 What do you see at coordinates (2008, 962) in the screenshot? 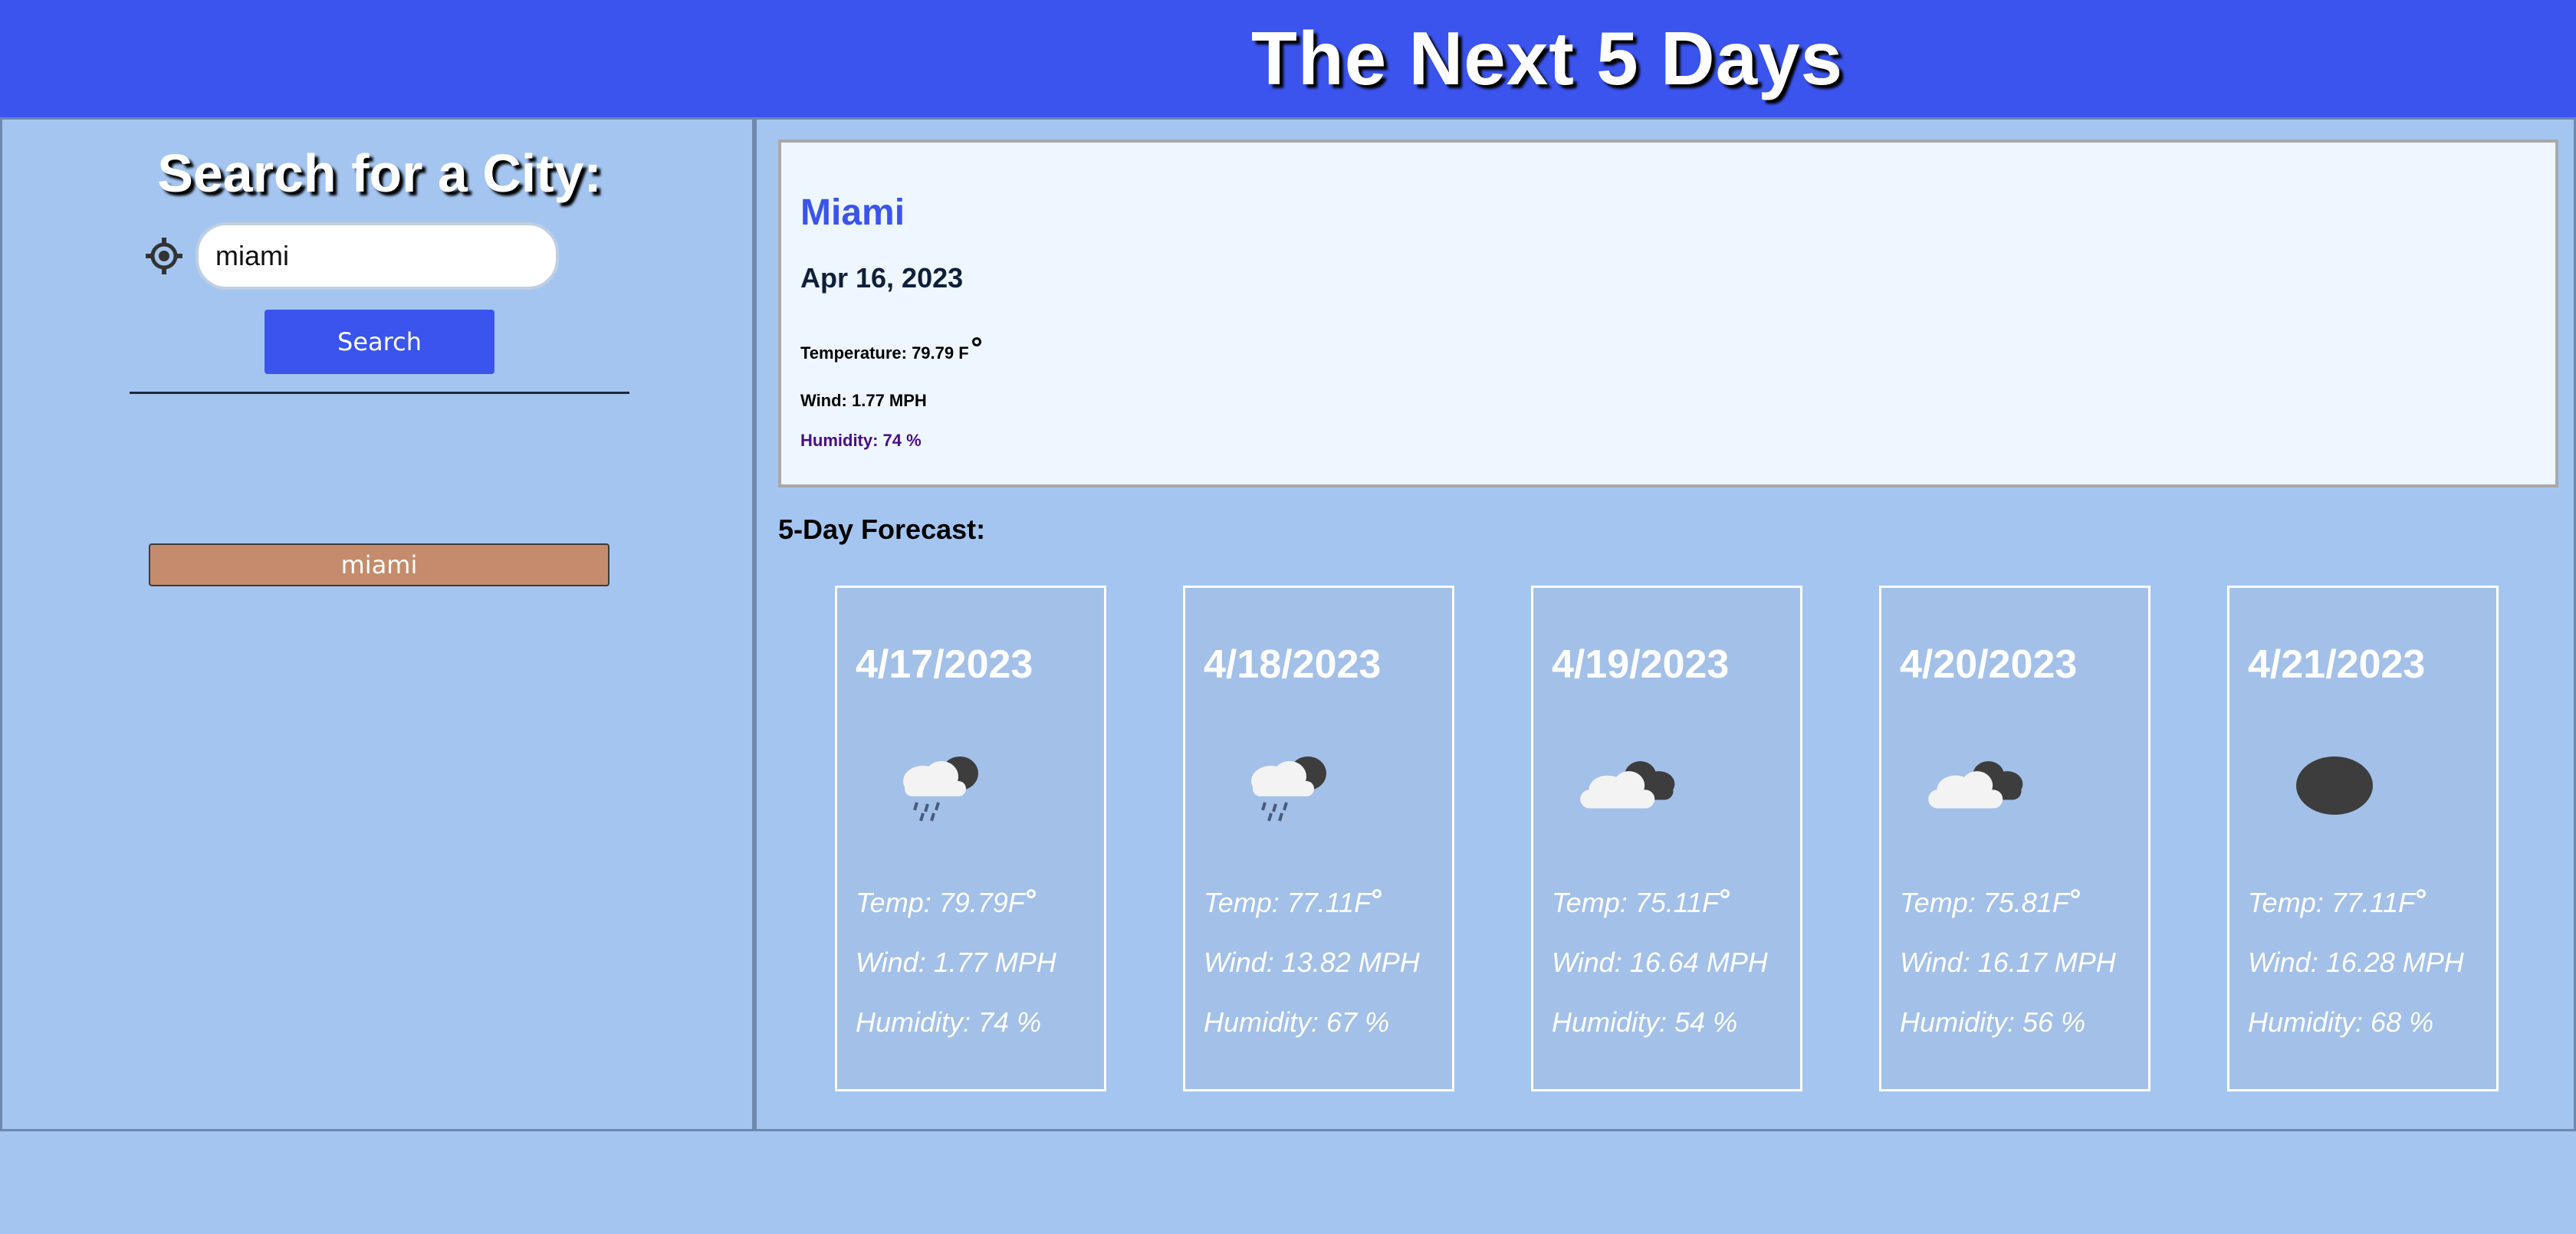
I see `forecast-wind: Wind: 16.17 MPH` at bounding box center [2008, 962].